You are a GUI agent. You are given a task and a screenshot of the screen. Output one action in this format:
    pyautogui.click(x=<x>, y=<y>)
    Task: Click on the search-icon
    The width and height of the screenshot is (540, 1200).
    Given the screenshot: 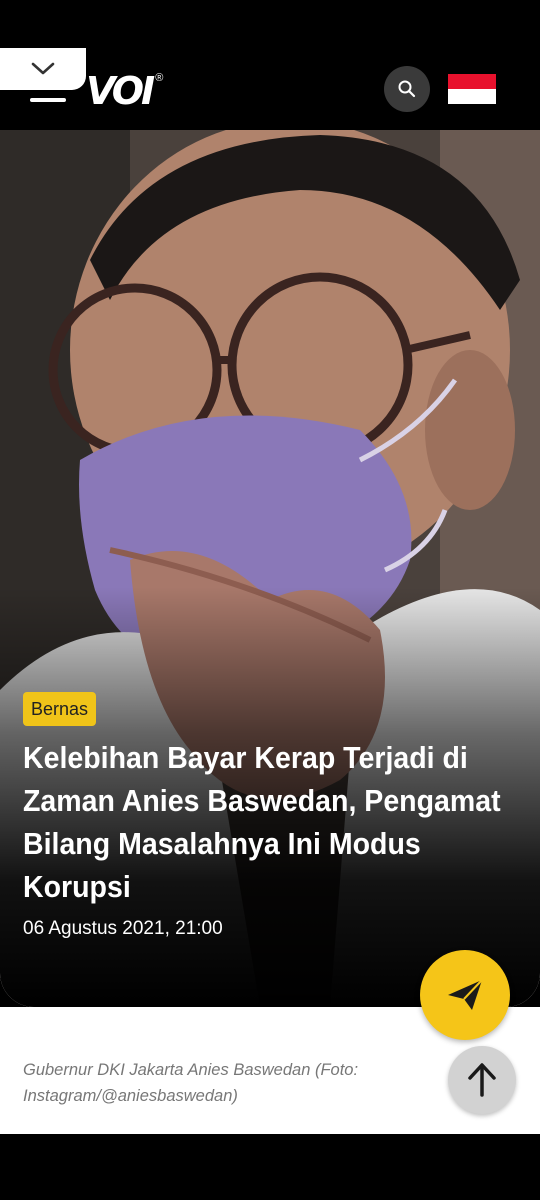 What is the action you would take?
    pyautogui.click(x=407, y=89)
    